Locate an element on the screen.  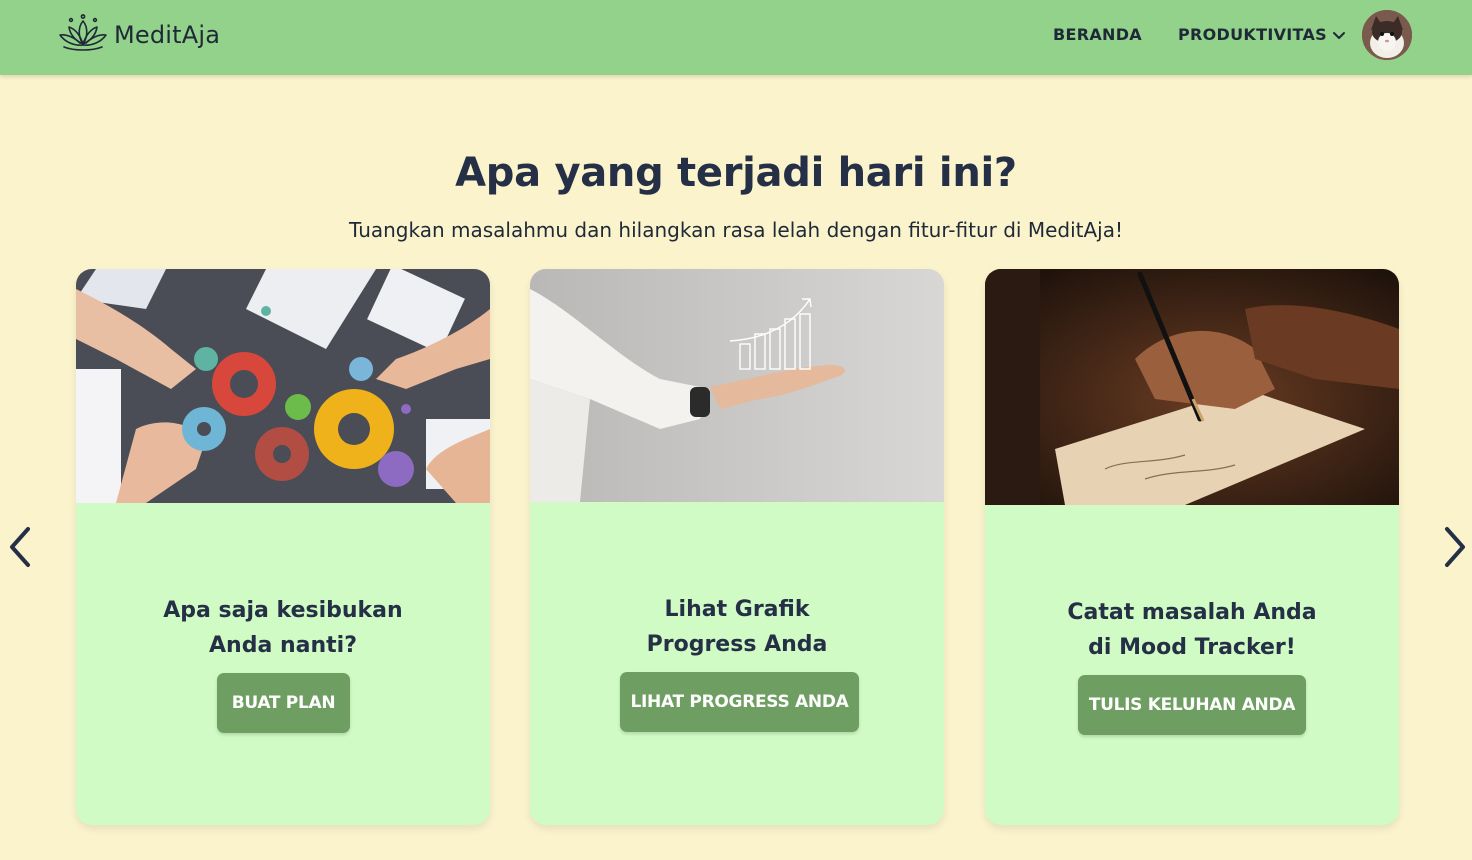
chevron-left-icon is located at coordinates (20, 550).